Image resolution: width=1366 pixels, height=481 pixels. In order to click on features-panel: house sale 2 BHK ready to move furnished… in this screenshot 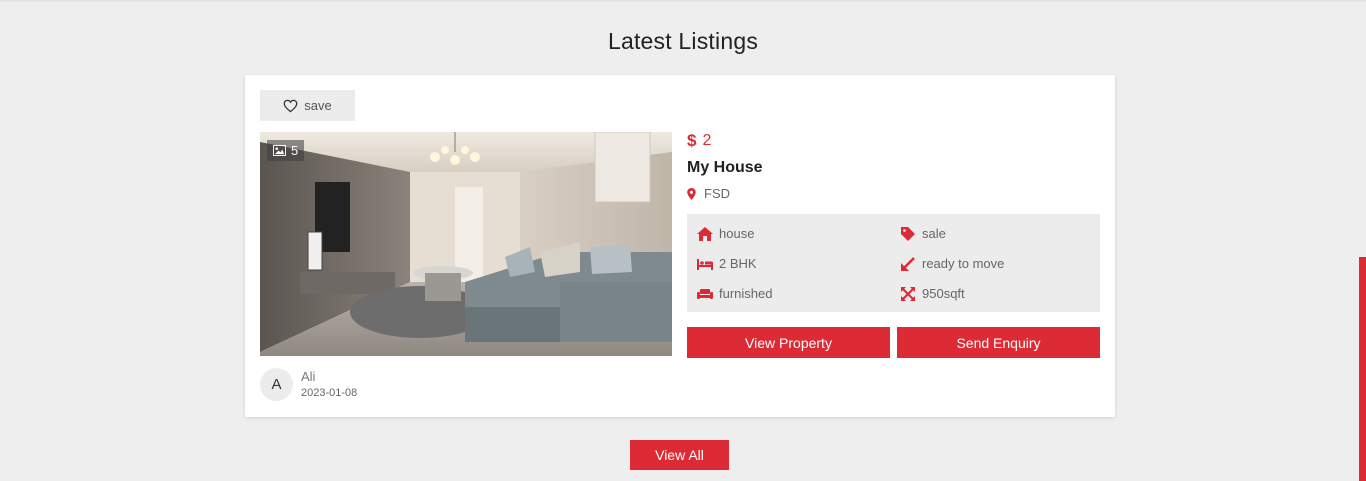, I will do `click(893, 263)`.